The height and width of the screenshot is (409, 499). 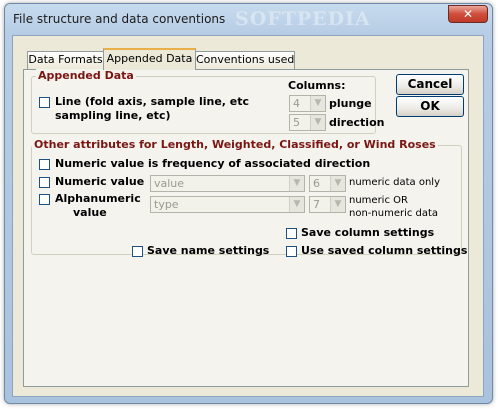 I want to click on tab-data-formats: Data Formats, so click(x=65, y=60).